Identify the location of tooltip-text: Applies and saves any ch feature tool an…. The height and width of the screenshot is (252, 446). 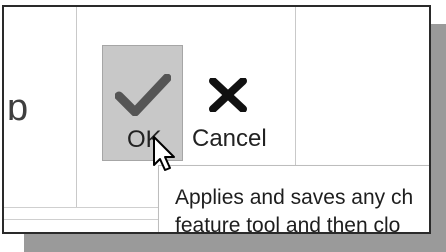
(294, 209).